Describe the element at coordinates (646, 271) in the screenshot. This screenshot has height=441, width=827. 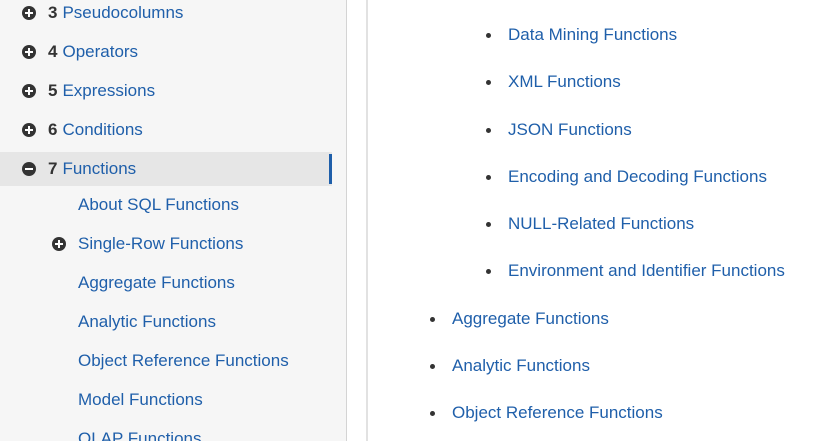
I see `content-link: Environment and Identifier Functions` at that location.